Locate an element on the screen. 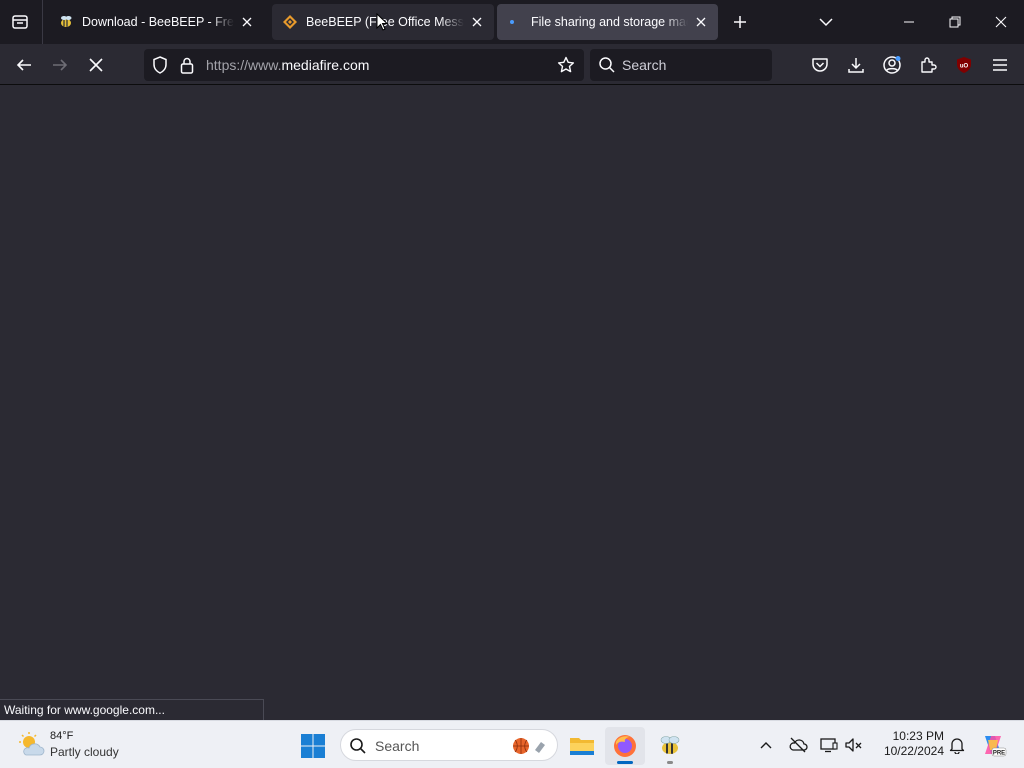 This screenshot has height=768, width=1024. plus-icon is located at coordinates (740, 22).